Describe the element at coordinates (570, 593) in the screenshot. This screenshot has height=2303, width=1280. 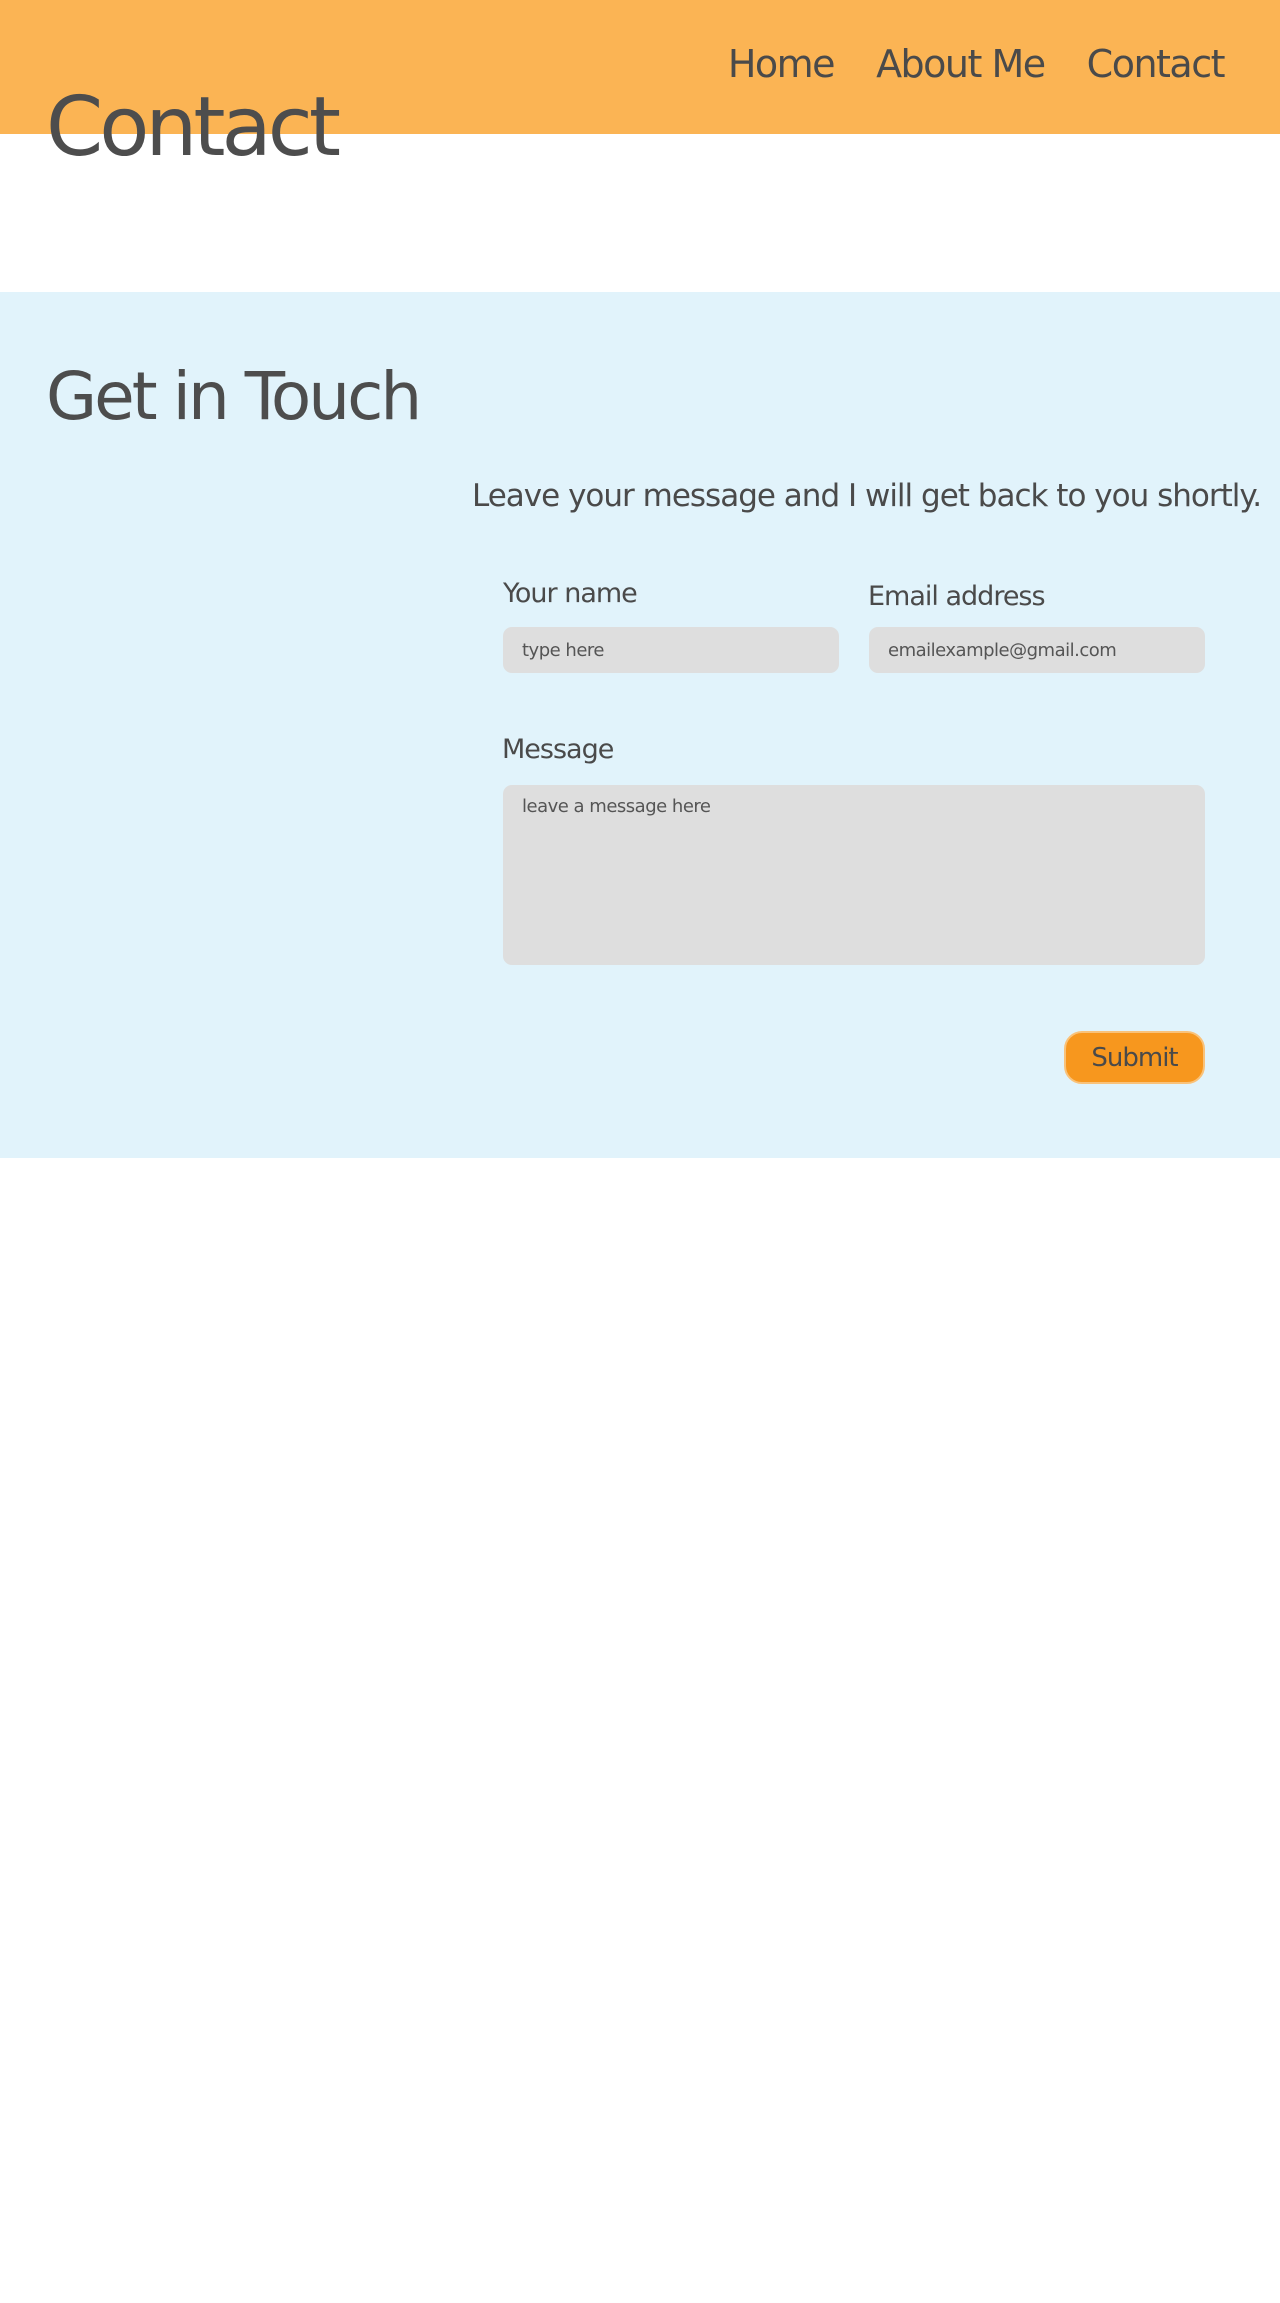
I see `name-label: Your name` at that location.